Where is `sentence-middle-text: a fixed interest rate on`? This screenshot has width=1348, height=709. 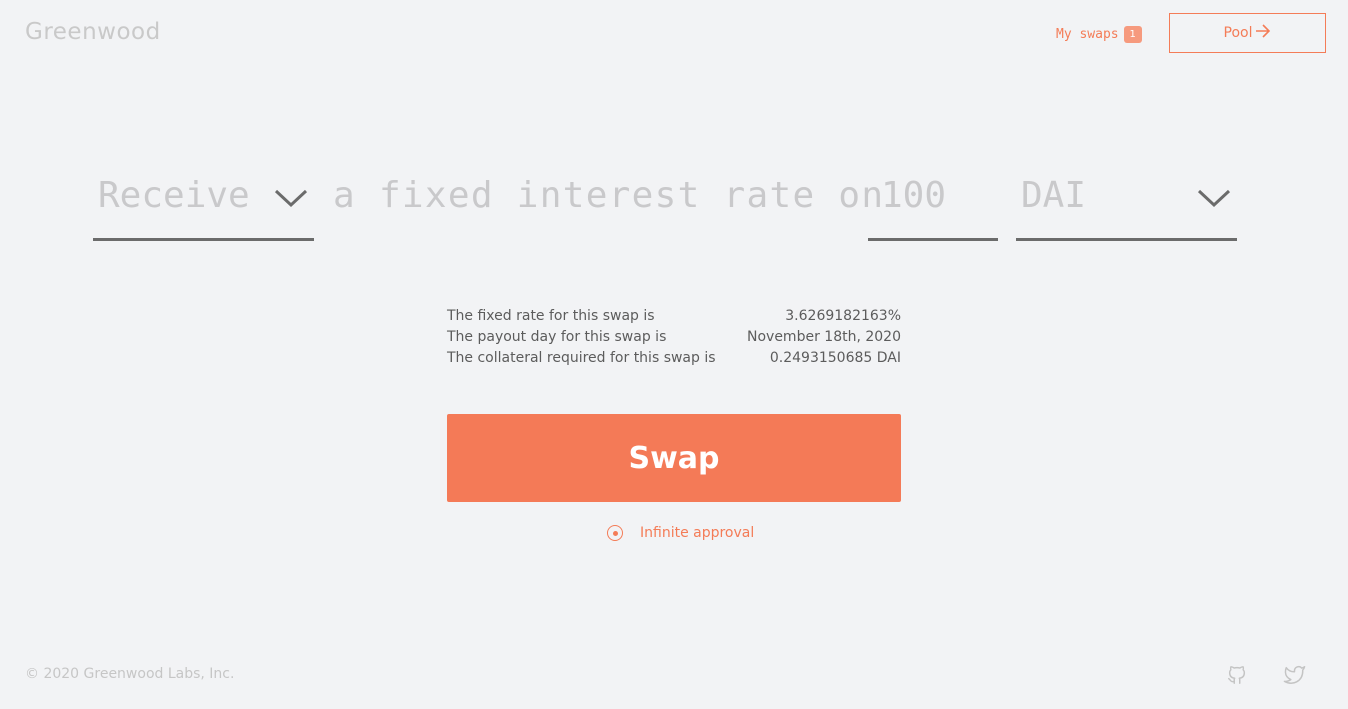 sentence-middle-text: a fixed interest rate on is located at coordinates (609, 195).